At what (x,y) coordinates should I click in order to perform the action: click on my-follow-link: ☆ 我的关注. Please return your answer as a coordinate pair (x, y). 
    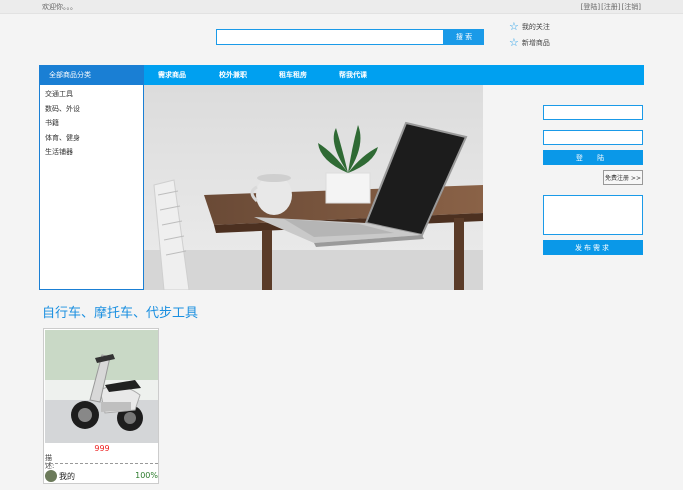
    Looking at the image, I should click on (529, 26).